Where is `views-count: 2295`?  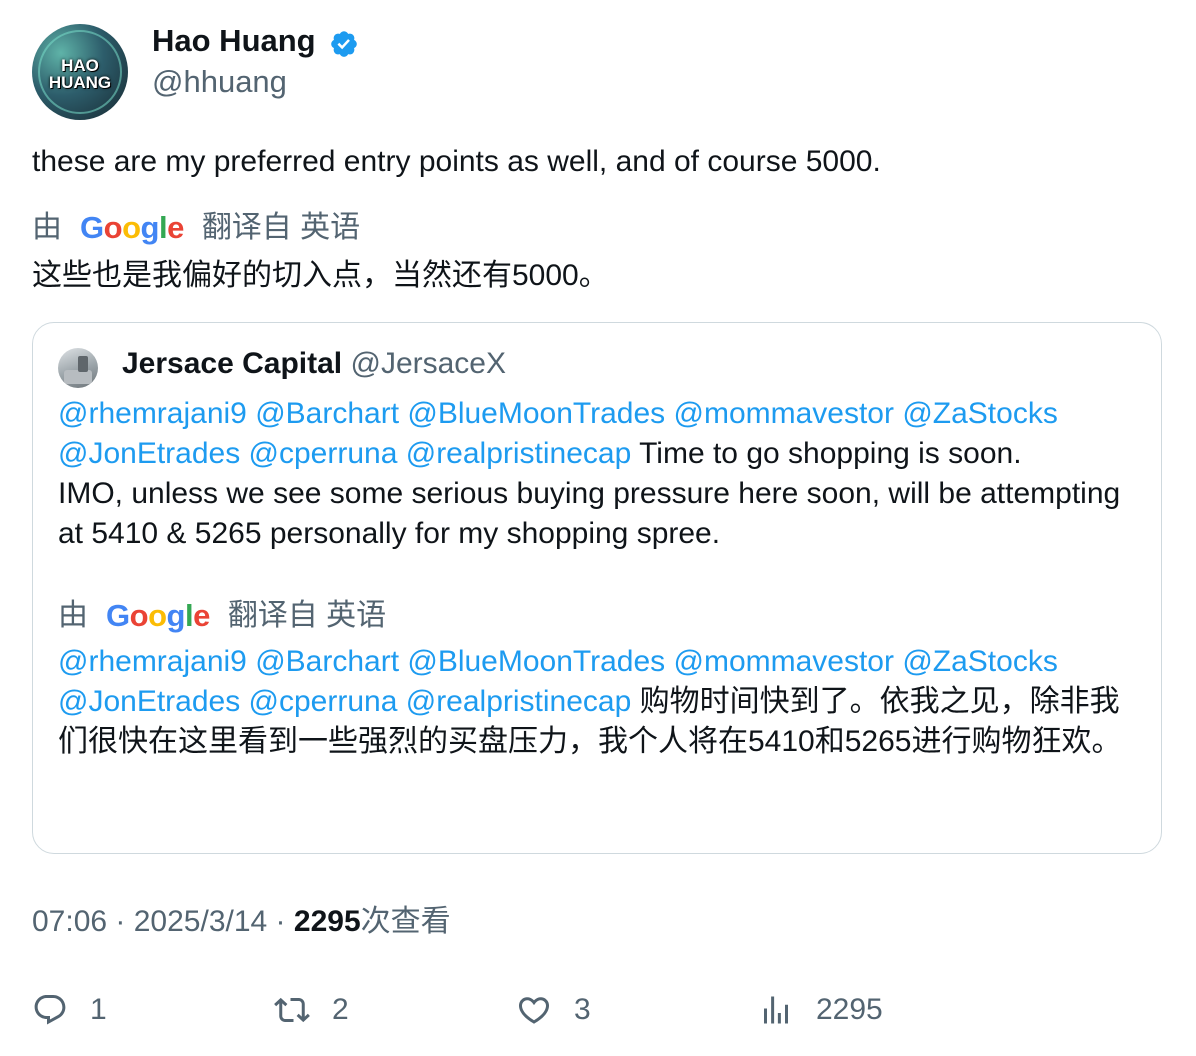
views-count: 2295 is located at coordinates (849, 1009).